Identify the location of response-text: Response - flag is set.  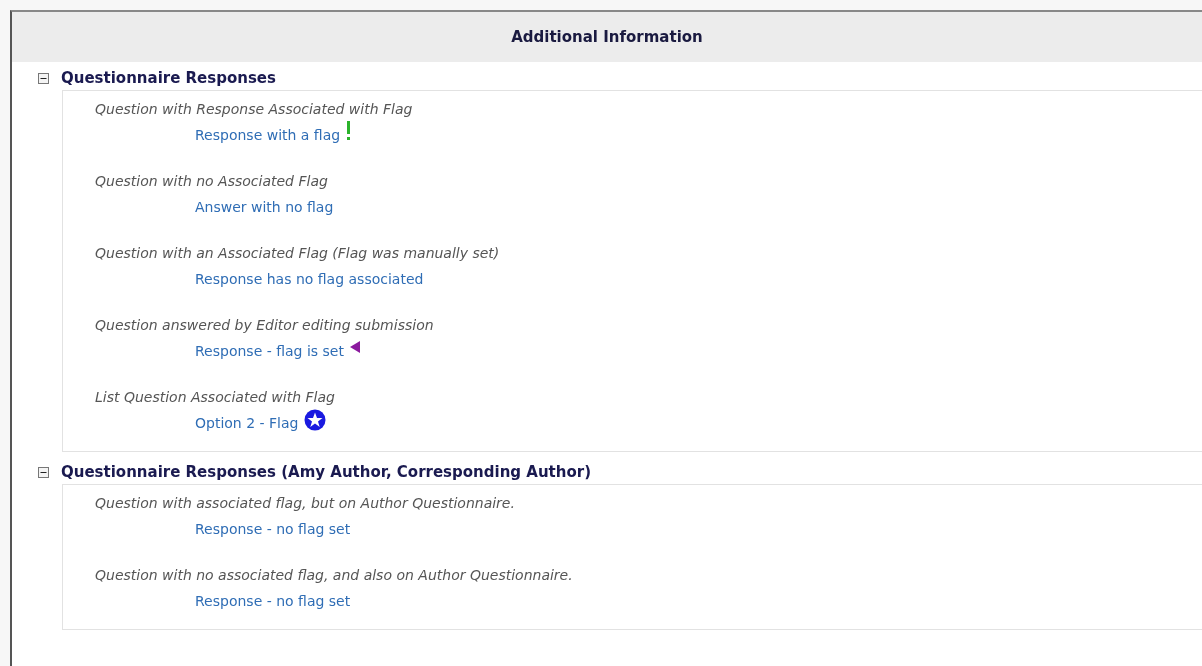
(269, 351).